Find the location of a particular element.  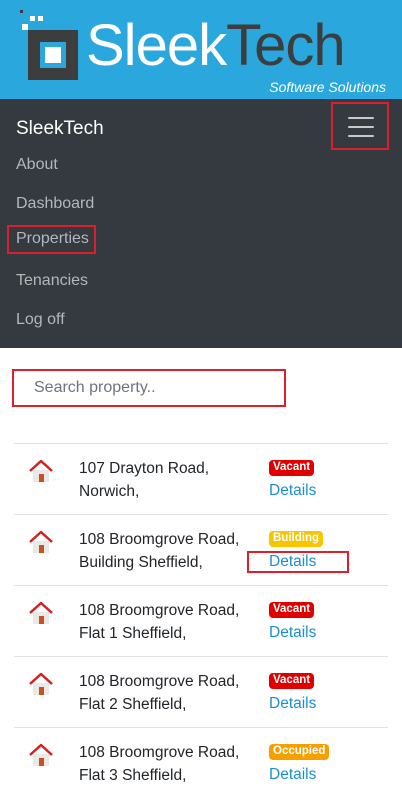

hamburger-icon is located at coordinates (361, 127).